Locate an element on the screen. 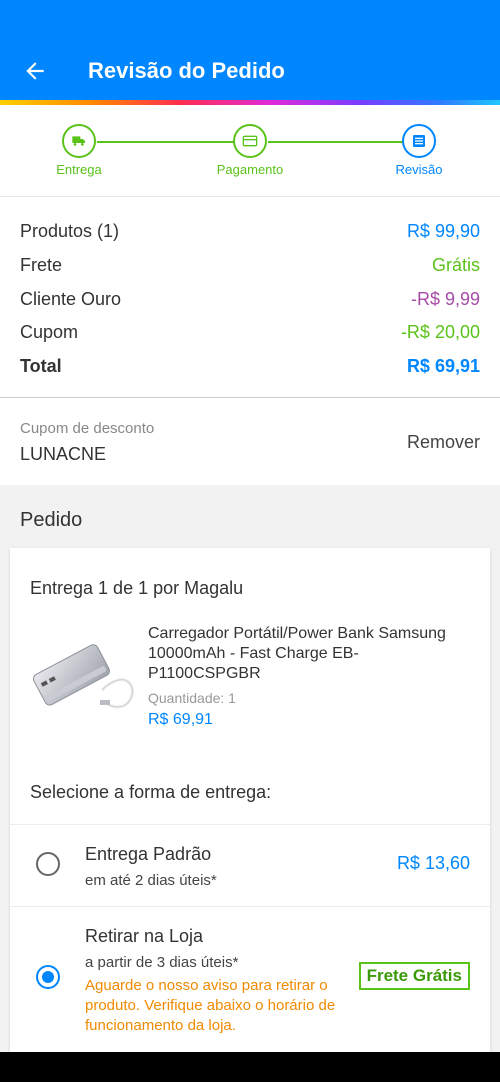 The image size is (500, 1082). summary-gold: Cliente Ouro -R$ 9,99 is located at coordinates (250, 302).